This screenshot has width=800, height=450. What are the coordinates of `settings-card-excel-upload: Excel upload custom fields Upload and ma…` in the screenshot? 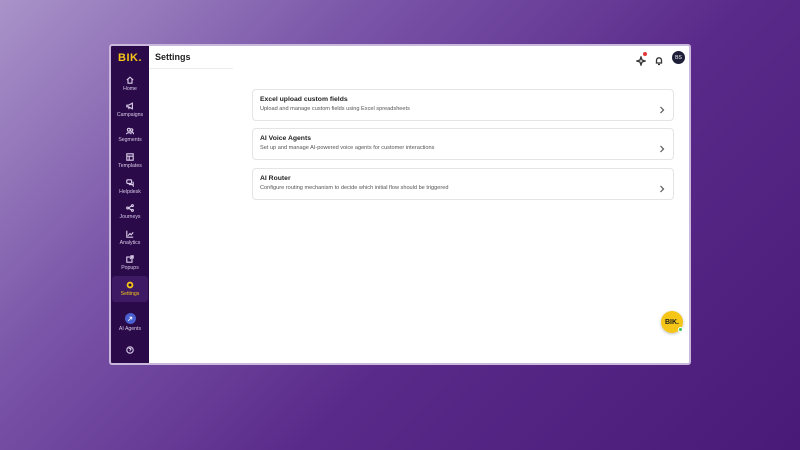 It's located at (463, 105).